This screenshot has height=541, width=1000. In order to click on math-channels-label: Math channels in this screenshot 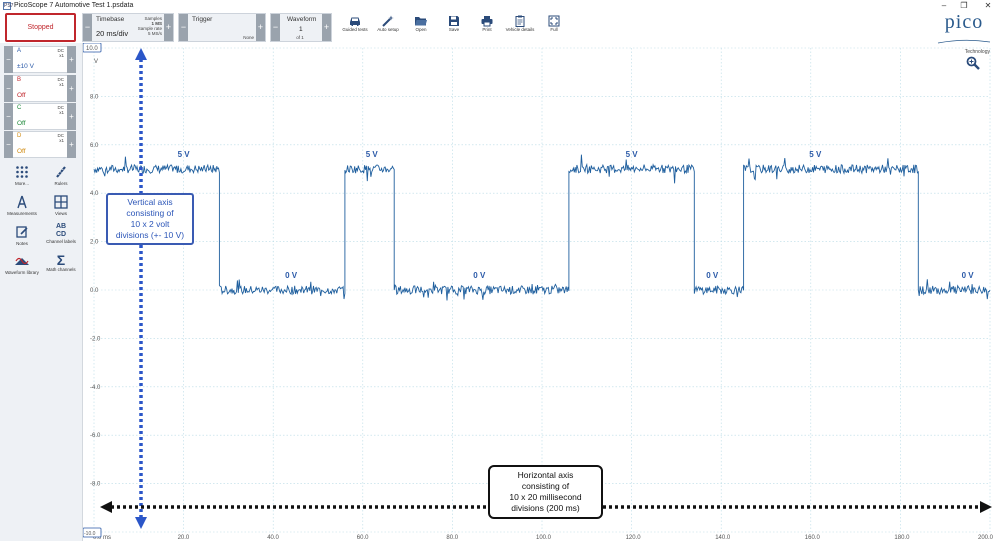, I will do `click(61, 269)`.